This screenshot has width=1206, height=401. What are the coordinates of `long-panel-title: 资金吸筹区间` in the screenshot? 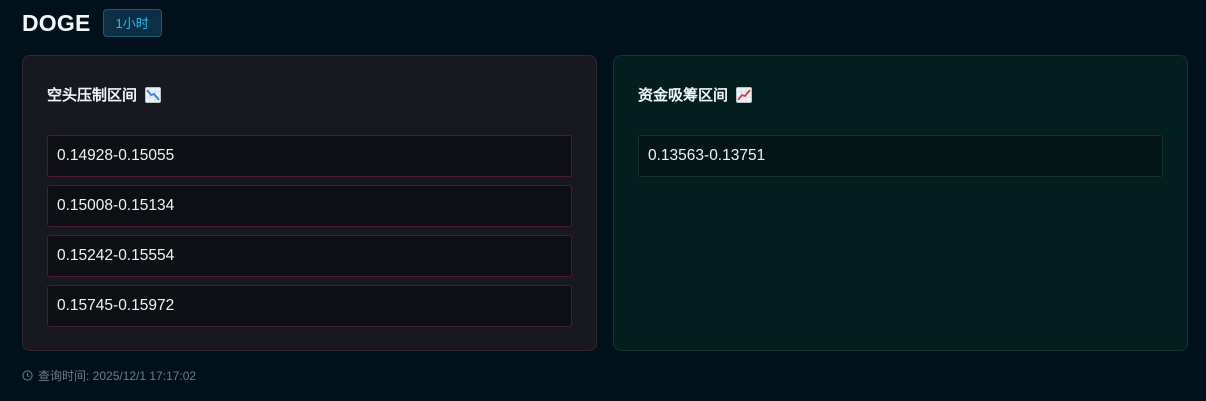 It's located at (695, 94).